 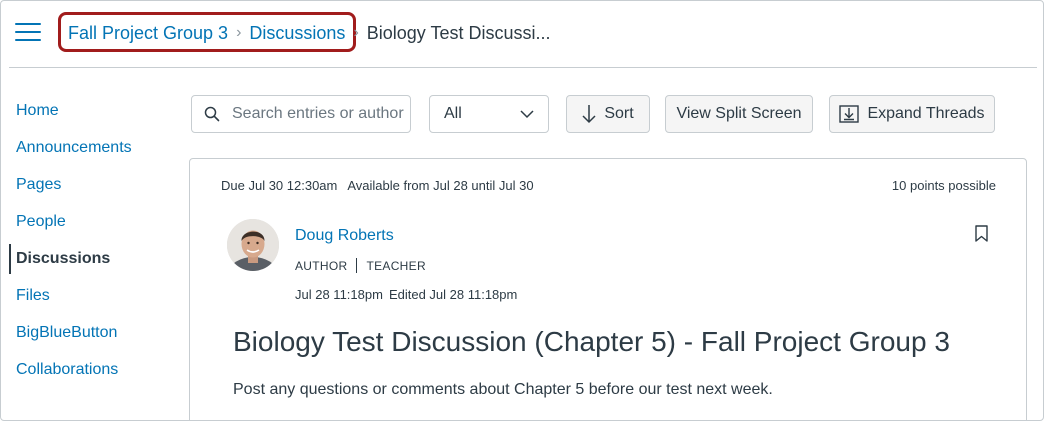 What do you see at coordinates (489, 114) in the screenshot?
I see `filter-select: All` at bounding box center [489, 114].